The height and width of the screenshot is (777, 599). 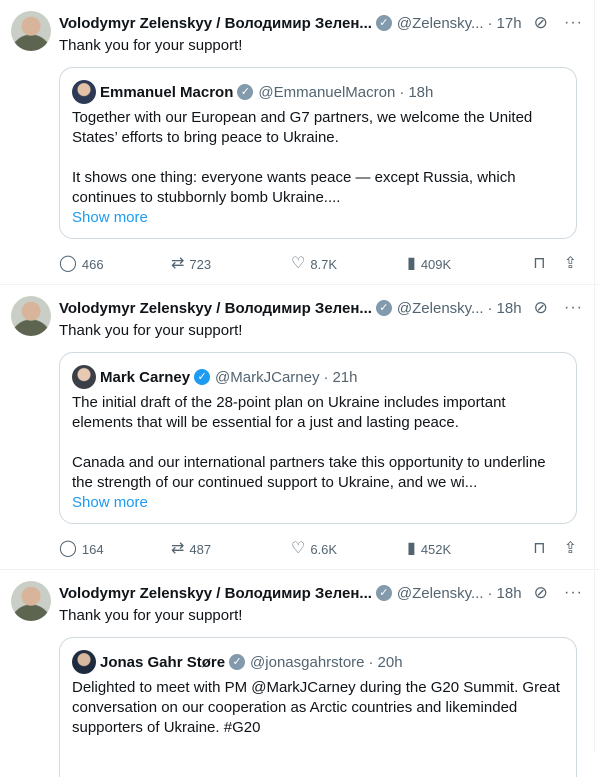 What do you see at coordinates (421, 92) in the screenshot?
I see `quote-time: 18h` at bounding box center [421, 92].